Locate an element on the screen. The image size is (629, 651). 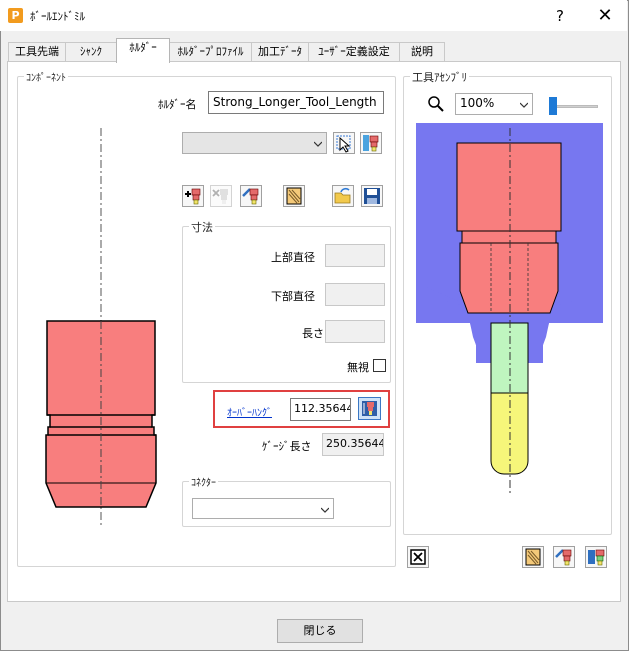
holder-profile-icon is located at coordinates (294, 196).